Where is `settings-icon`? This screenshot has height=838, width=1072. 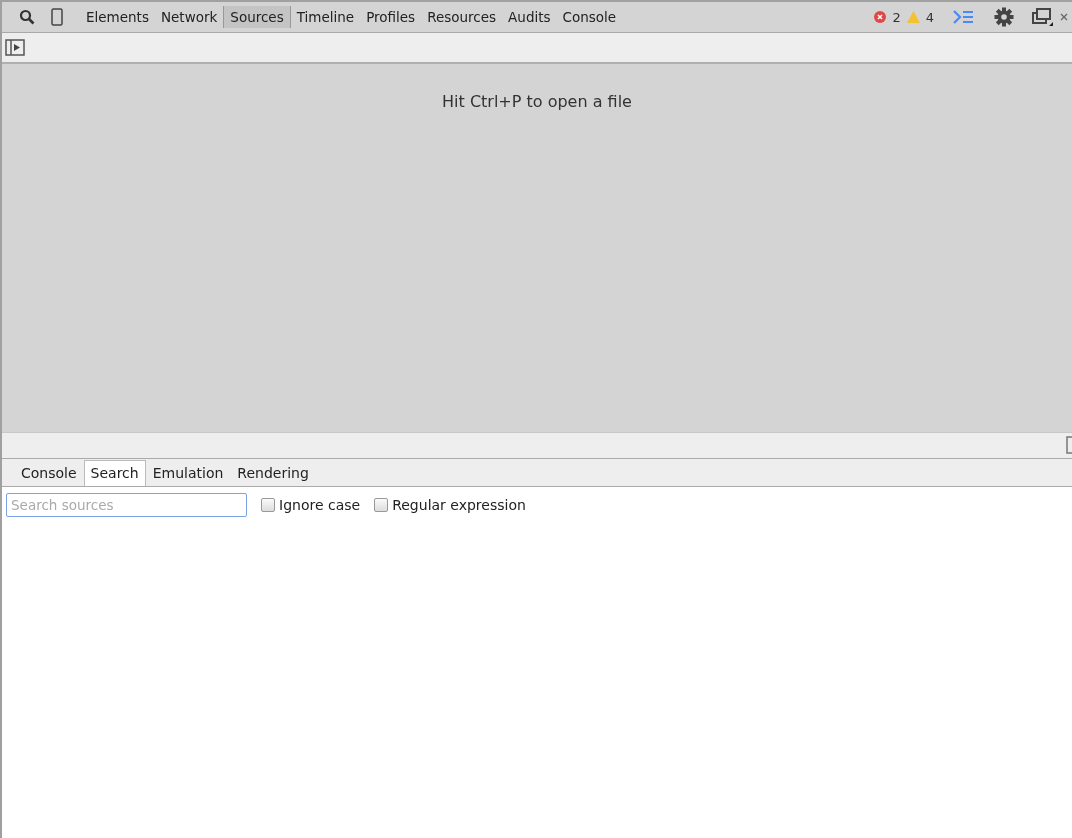 settings-icon is located at coordinates (1004, 17).